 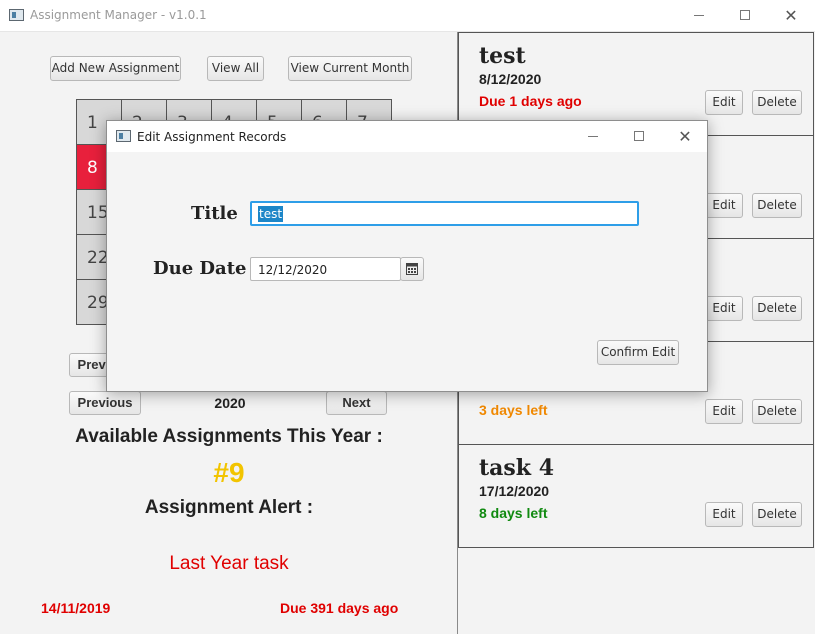 What do you see at coordinates (514, 491) in the screenshot?
I see `assignment-date: 17/12/2020` at bounding box center [514, 491].